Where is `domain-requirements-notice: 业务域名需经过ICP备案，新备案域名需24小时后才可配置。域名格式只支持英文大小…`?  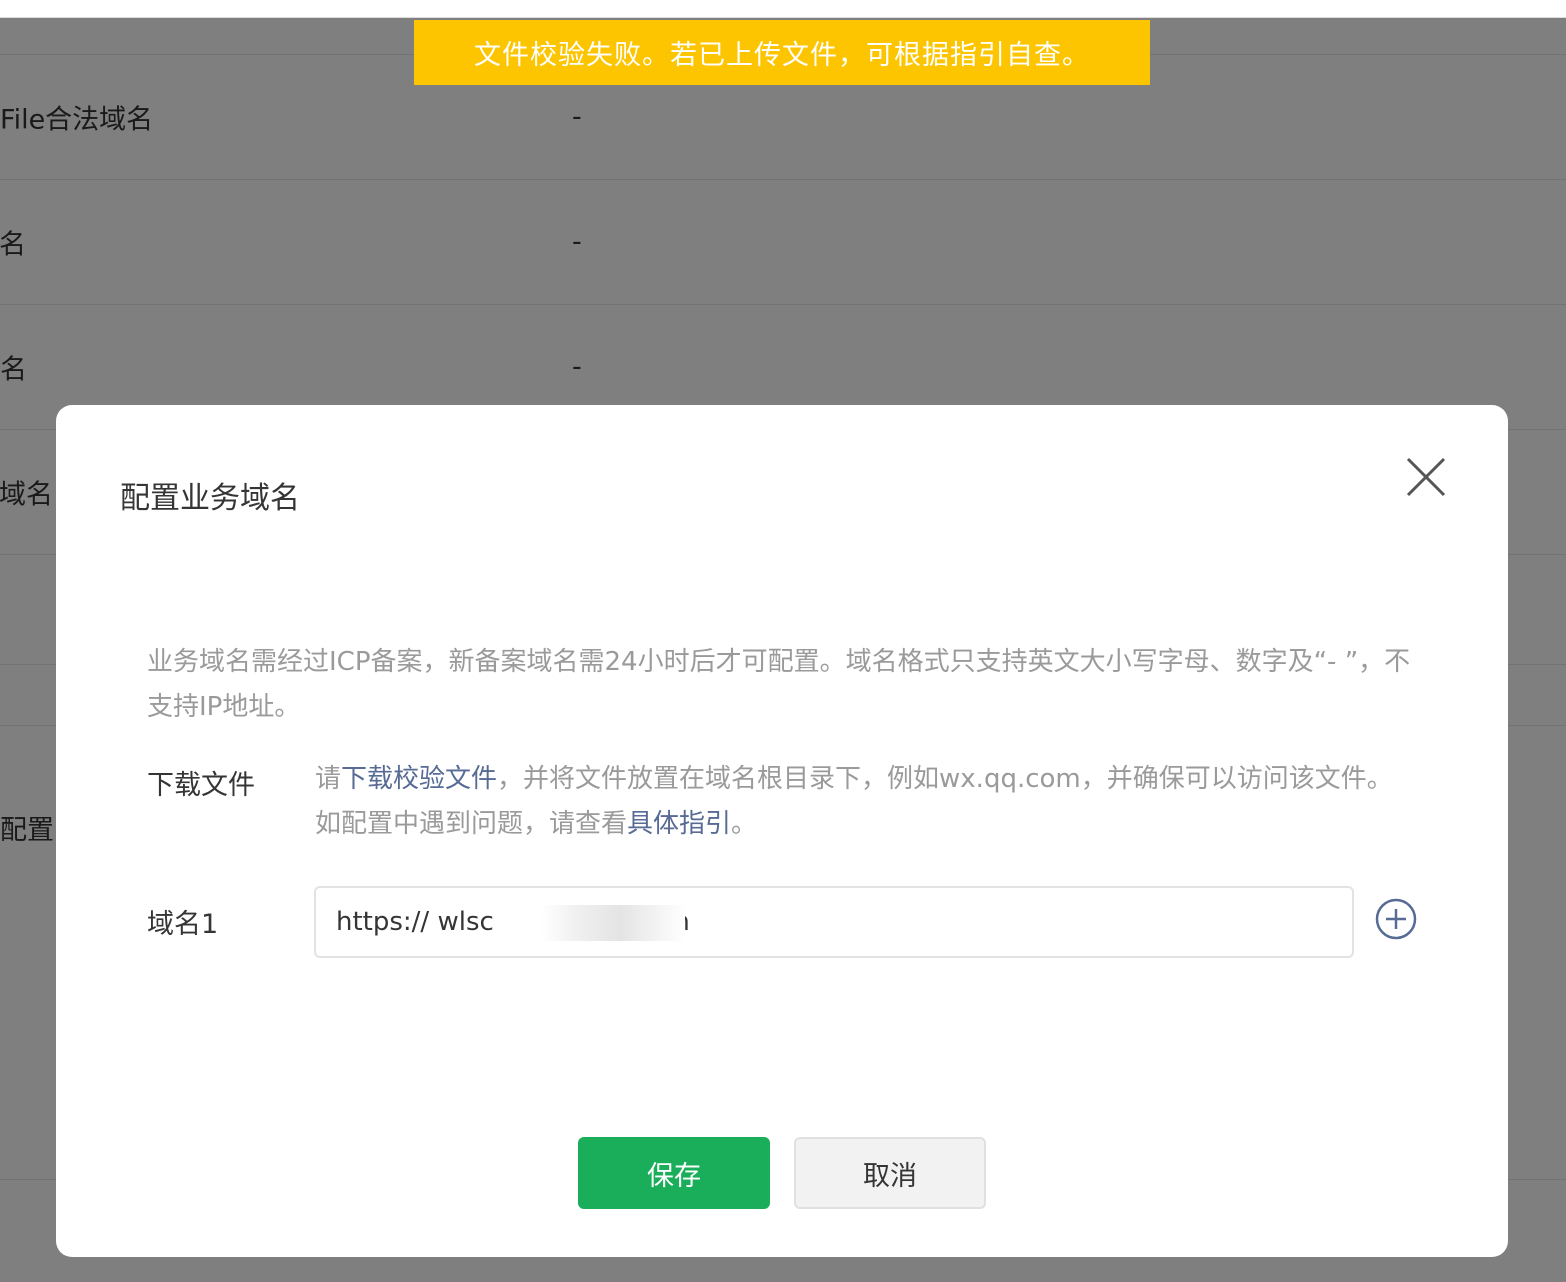
domain-requirements-notice: 业务域名需经过ICP备案，新备案域名需24小时后才可配置。域名格式只支持英文大小… is located at coordinates (779, 684).